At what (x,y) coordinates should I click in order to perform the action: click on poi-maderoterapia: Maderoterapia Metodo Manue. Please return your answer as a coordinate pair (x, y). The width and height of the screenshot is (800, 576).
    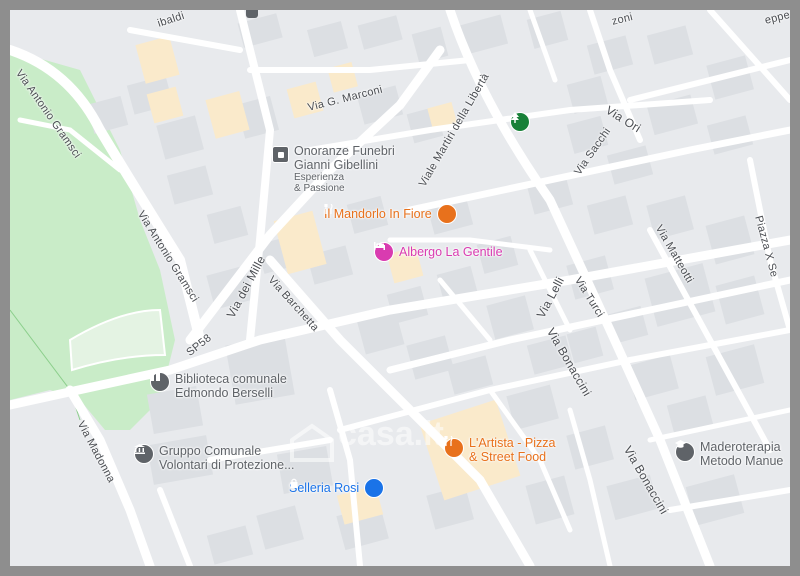
    Looking at the image, I should click on (729, 454).